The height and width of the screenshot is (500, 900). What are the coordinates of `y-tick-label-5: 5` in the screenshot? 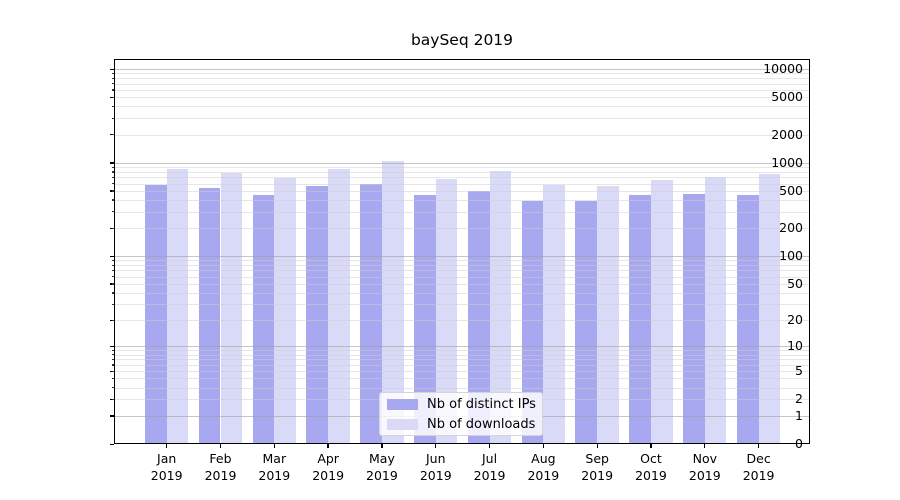 It's located at (799, 371).